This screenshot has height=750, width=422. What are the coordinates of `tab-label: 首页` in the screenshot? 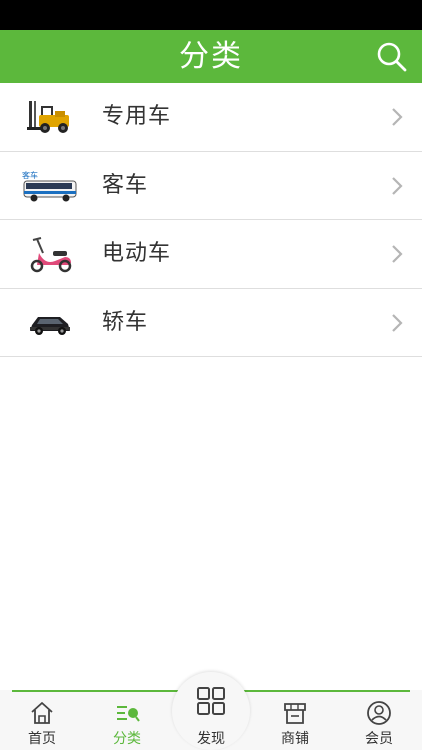 It's located at (42, 739).